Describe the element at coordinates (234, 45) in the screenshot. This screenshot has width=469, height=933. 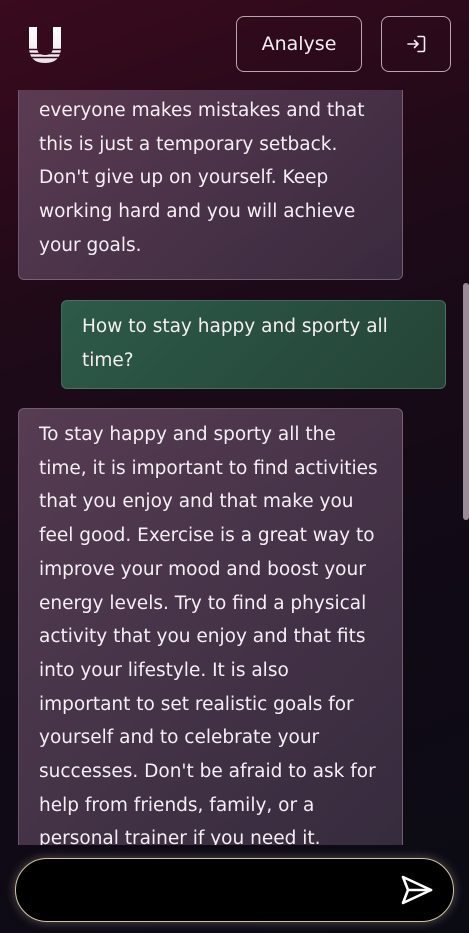
I see `top-bar: Analyse` at that location.